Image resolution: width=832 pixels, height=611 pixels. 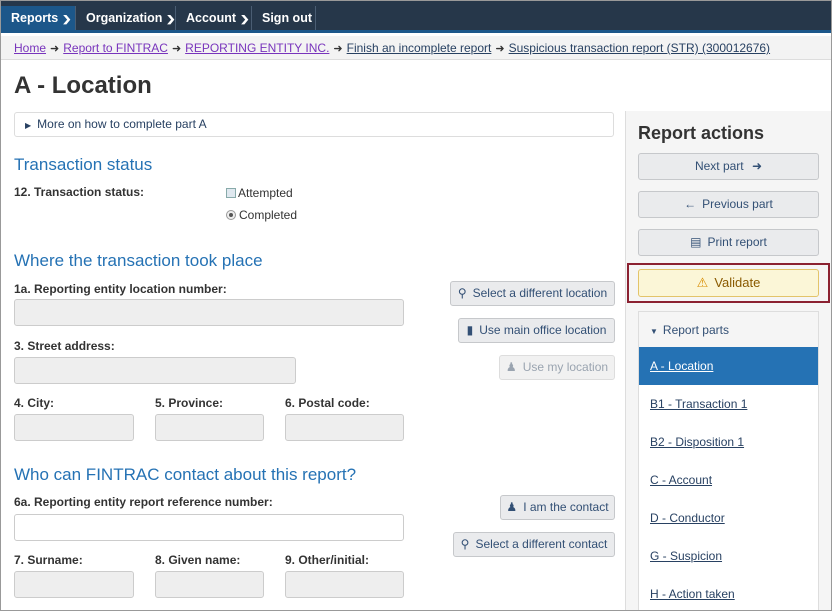 What do you see at coordinates (728, 592) in the screenshot?
I see `part-link-h: H - Action taken` at bounding box center [728, 592].